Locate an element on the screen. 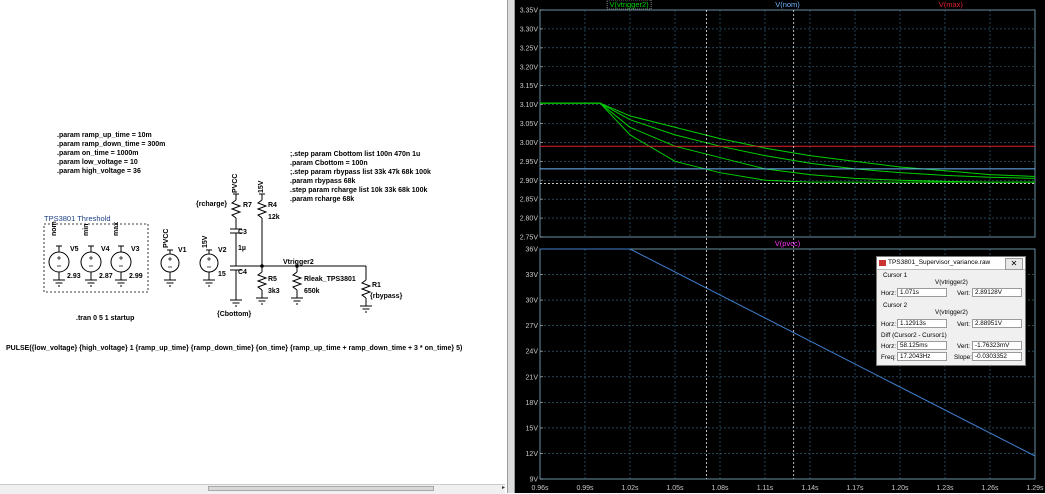 The height and width of the screenshot is (494, 1045). scroll-right-arrow-icon: ▸ is located at coordinates (503, 488).